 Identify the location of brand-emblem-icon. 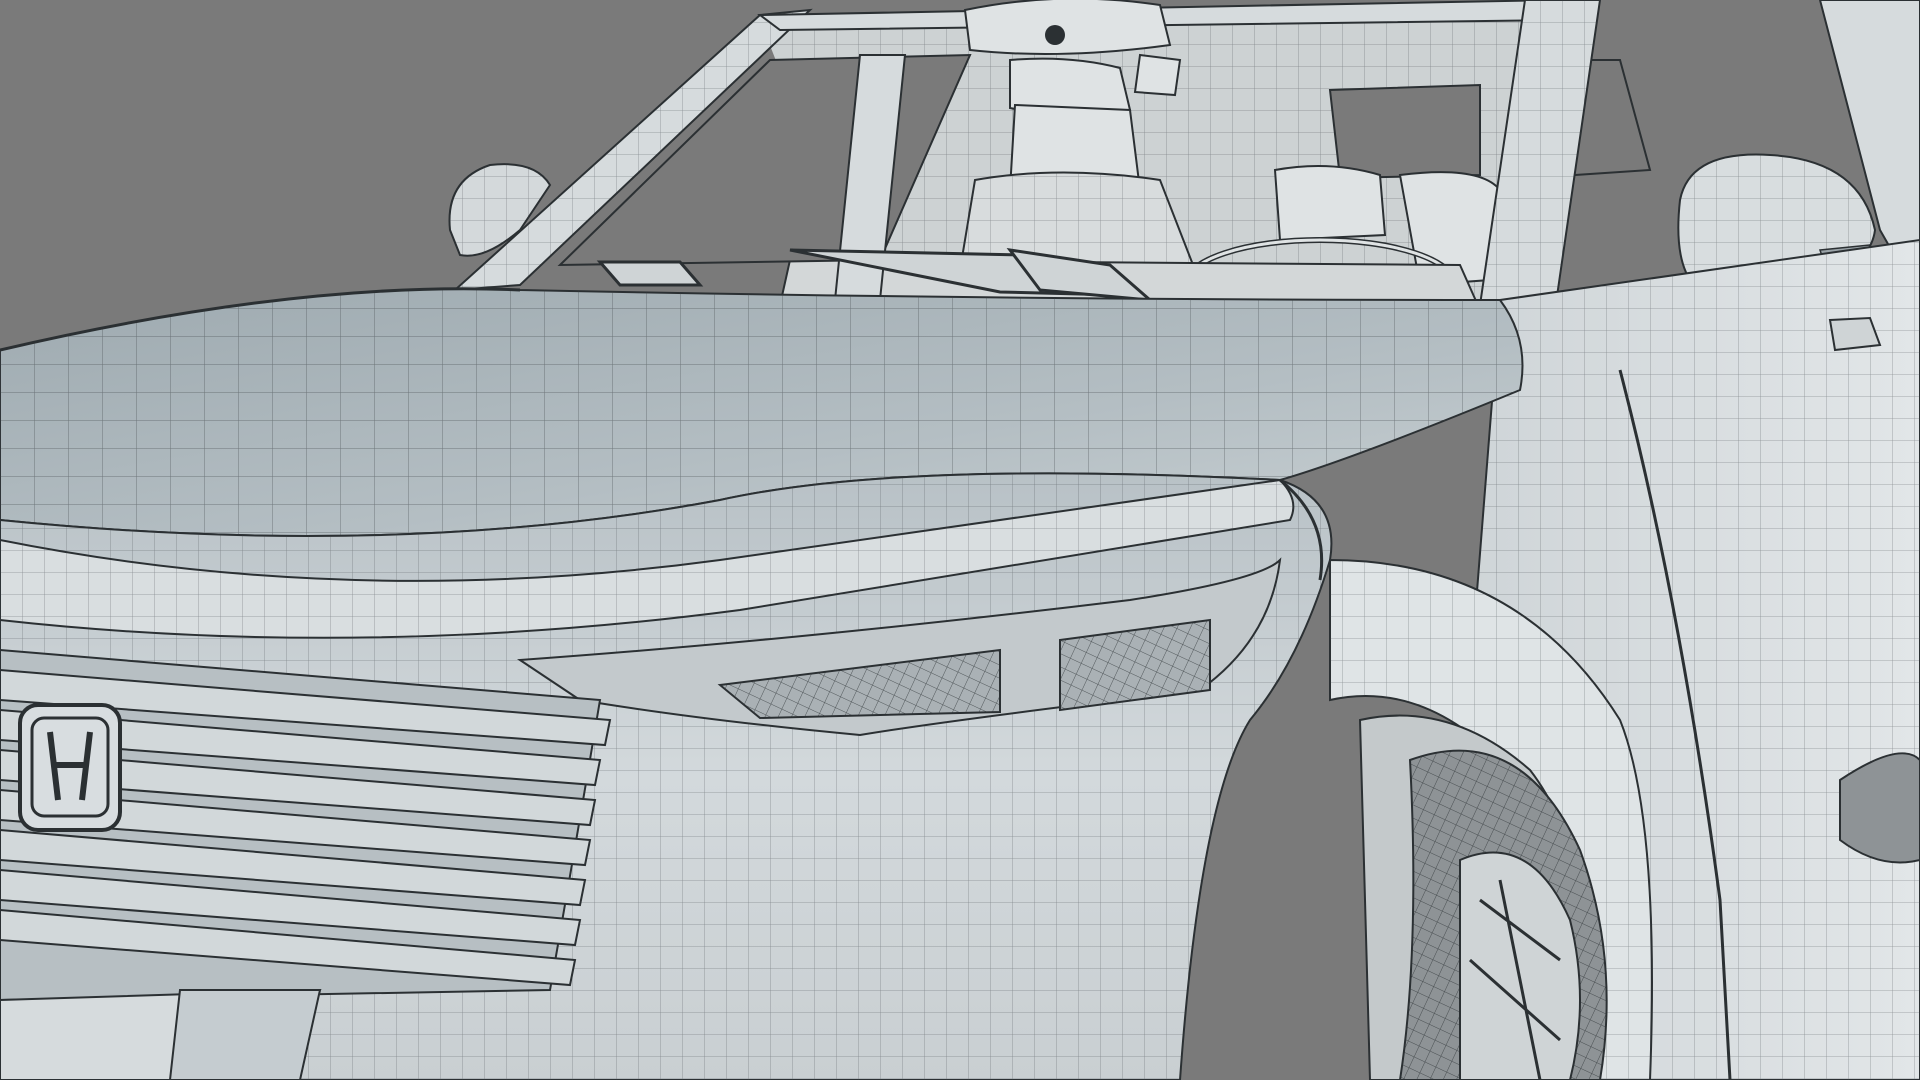
(70, 767).